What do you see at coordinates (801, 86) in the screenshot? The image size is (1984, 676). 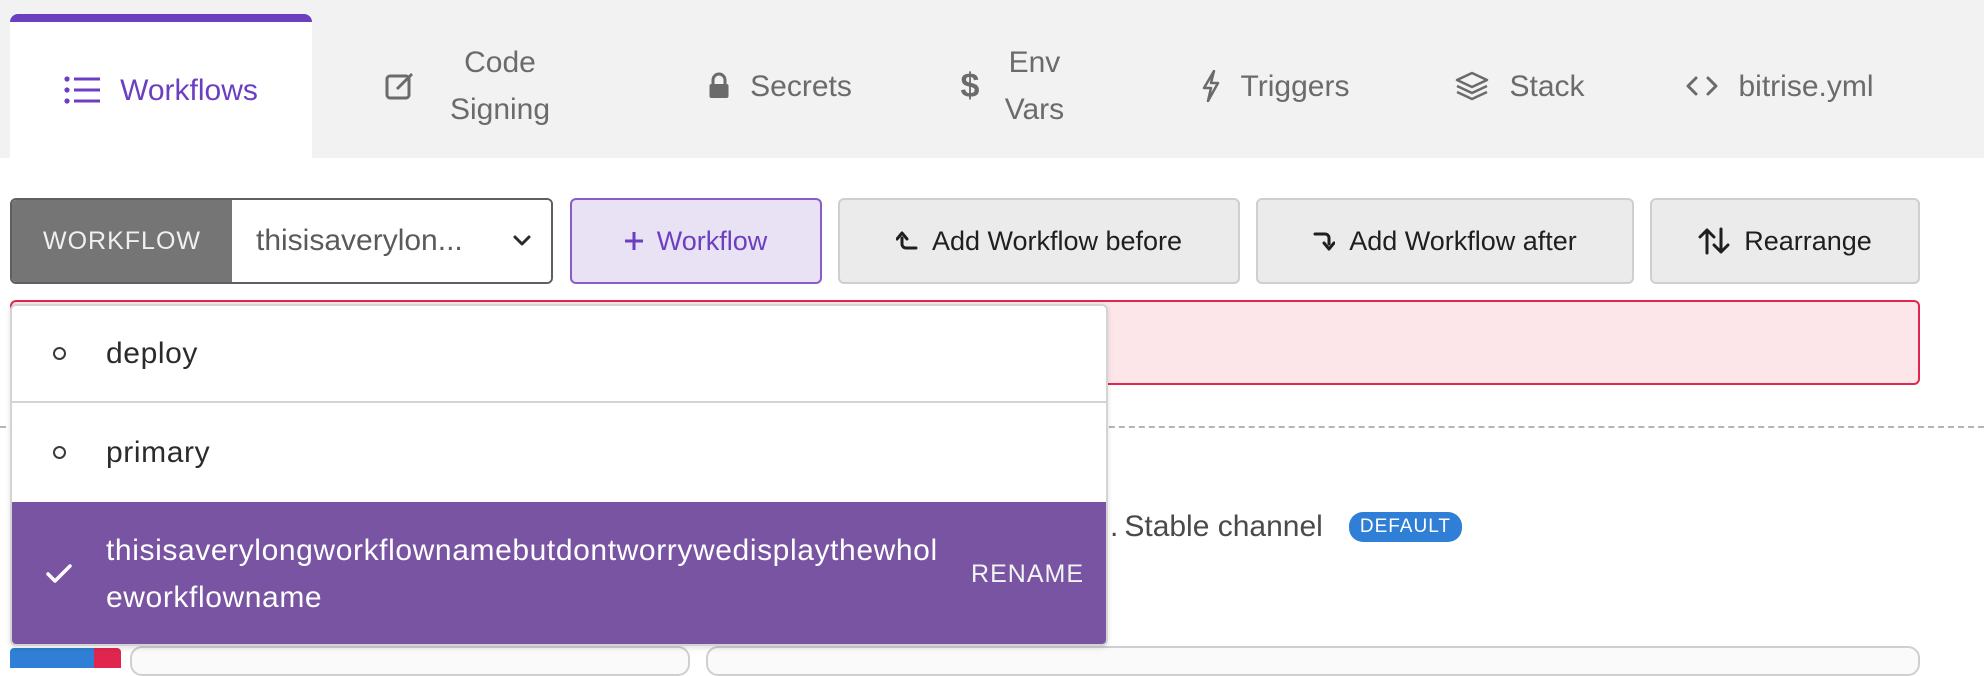 I see `tab-label: Secrets` at bounding box center [801, 86].